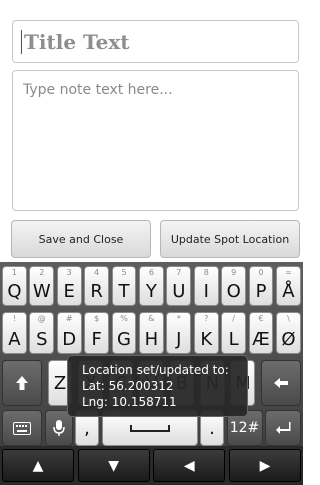  Describe the element at coordinates (69, 339) in the screenshot. I see `key-label: D` at that location.